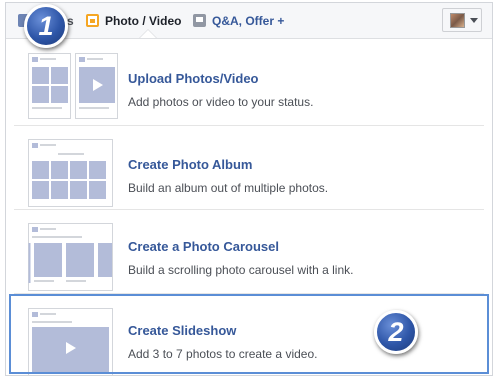 This screenshot has height=378, width=497. What do you see at coordinates (457, 20) in the screenshot?
I see `avatar` at bounding box center [457, 20].